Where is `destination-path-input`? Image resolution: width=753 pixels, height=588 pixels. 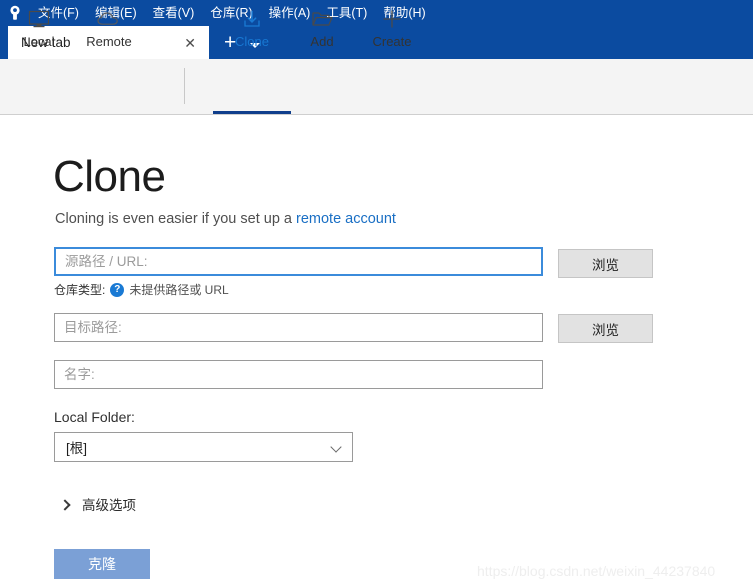 destination-path-input is located at coordinates (298, 327).